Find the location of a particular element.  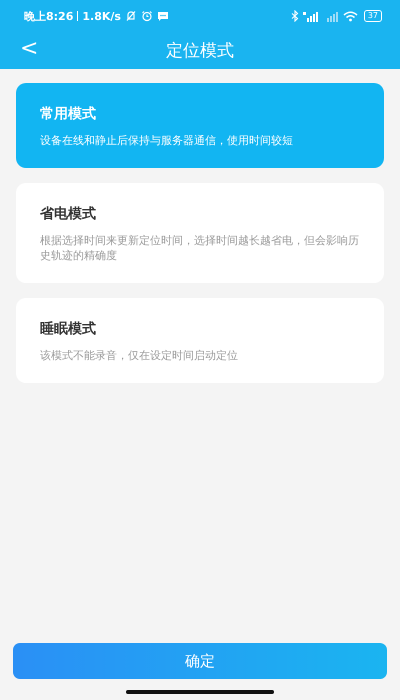

confirm-button: 确定 is located at coordinates (200, 661).